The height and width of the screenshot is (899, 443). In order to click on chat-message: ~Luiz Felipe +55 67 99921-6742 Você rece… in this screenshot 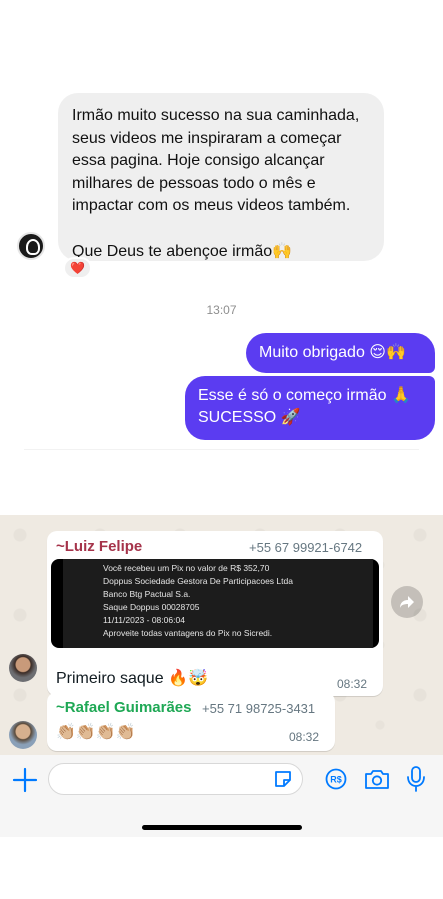, I will do `click(215, 613)`.